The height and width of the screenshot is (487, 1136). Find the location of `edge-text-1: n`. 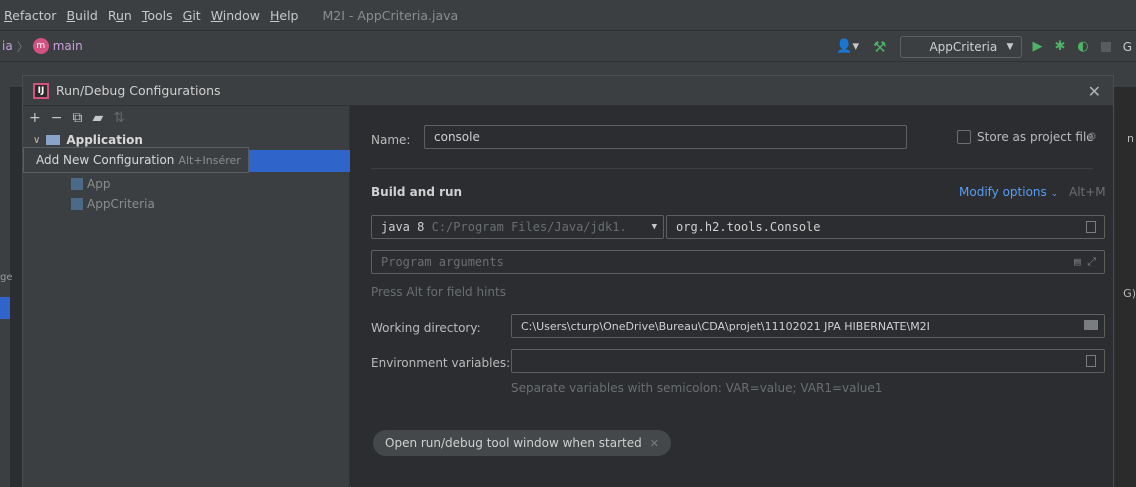

edge-text-1: n is located at coordinates (1130, 138).